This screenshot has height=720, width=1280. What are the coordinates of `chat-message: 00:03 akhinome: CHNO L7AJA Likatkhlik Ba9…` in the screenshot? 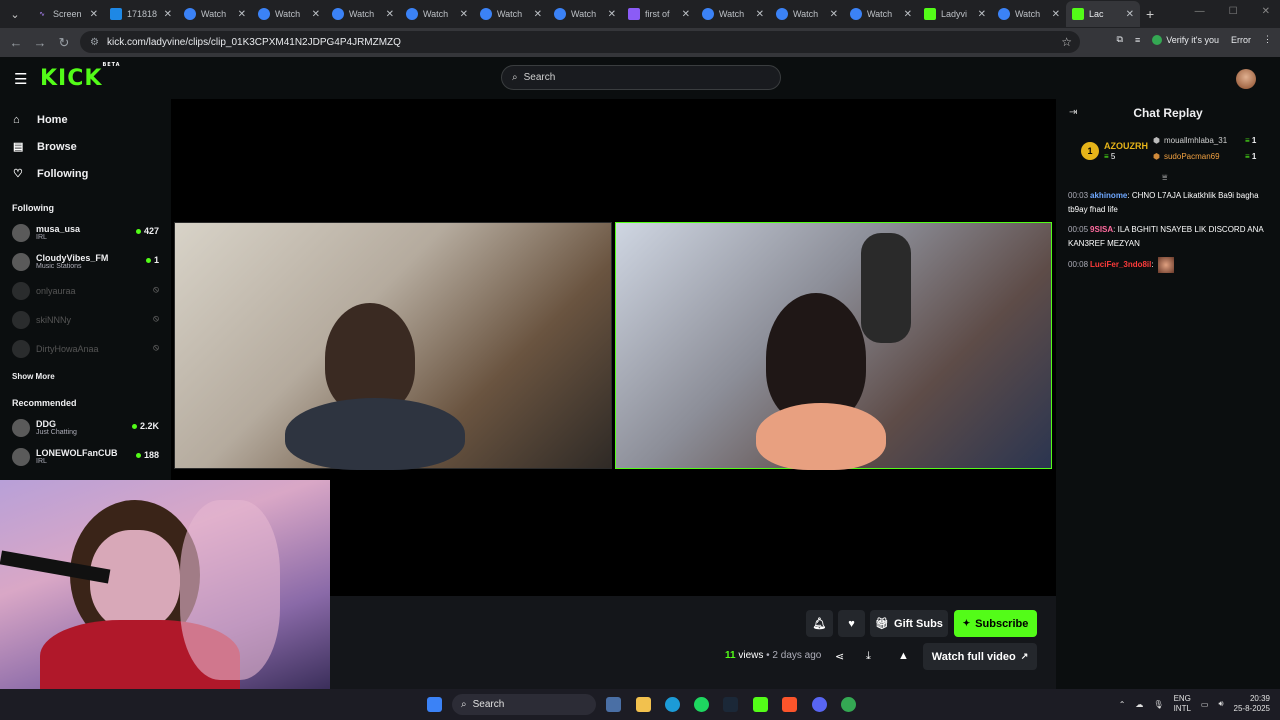 It's located at (1168, 203).